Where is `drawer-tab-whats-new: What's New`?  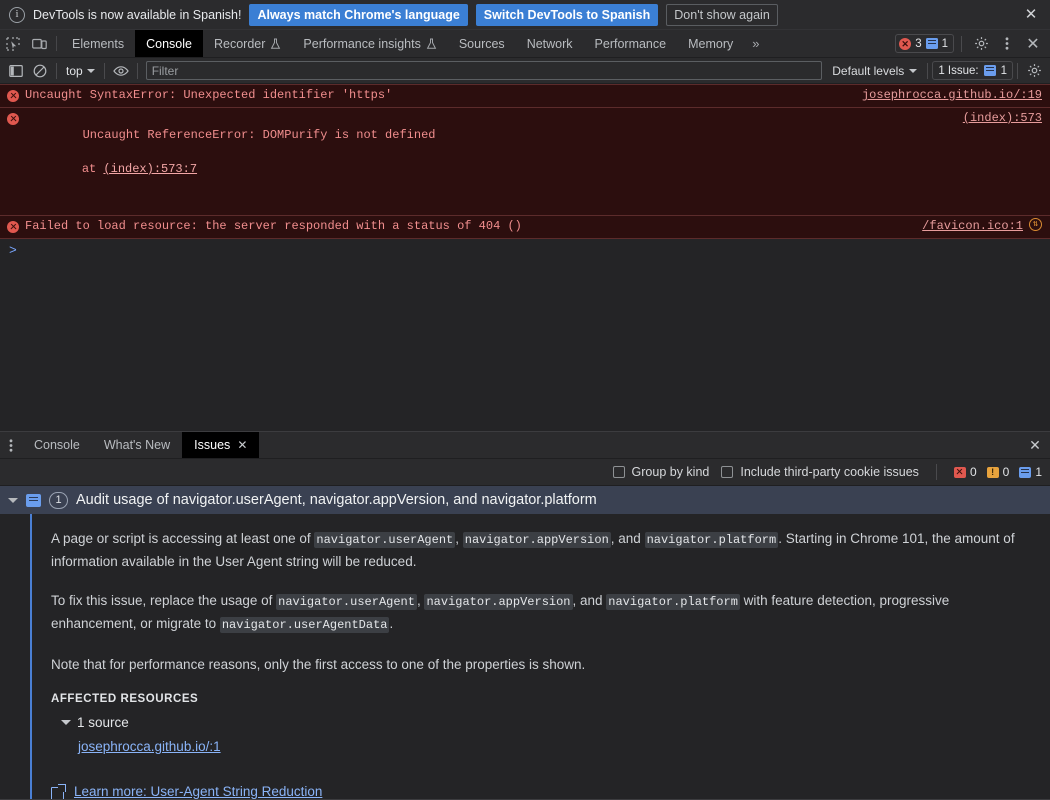 drawer-tab-whats-new: What's New is located at coordinates (137, 445).